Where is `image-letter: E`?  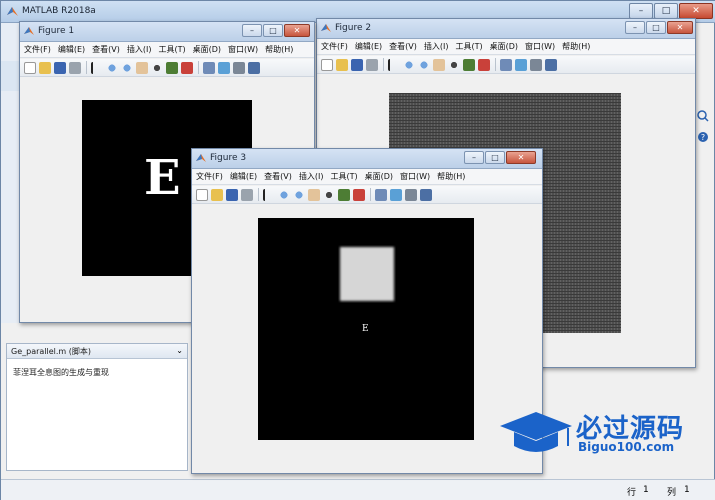 image-letter: E is located at coordinates (365, 329).